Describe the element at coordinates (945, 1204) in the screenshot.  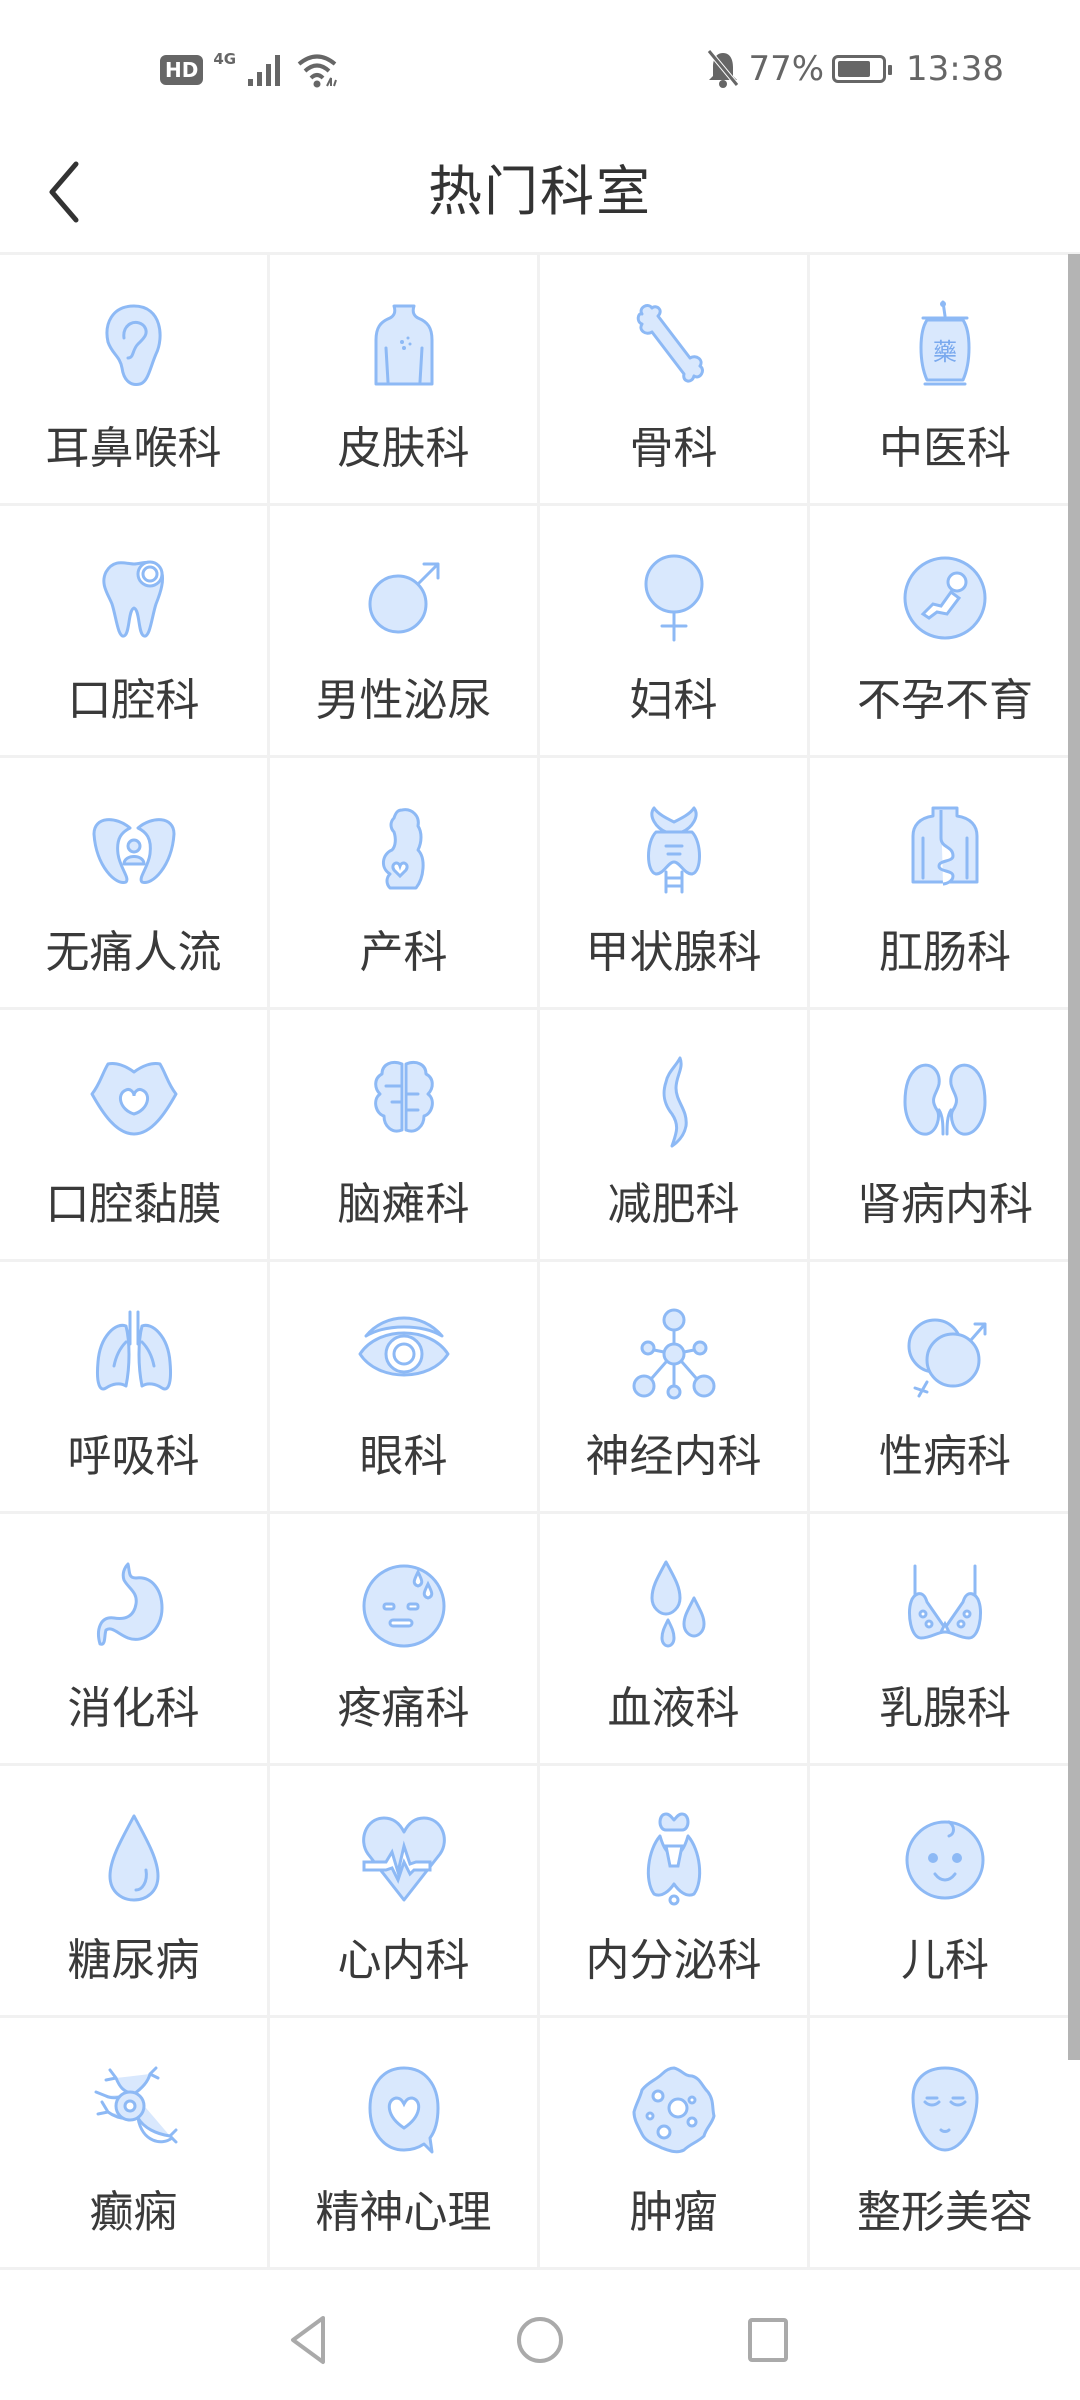
I see `department-label: 肾病内科` at that location.